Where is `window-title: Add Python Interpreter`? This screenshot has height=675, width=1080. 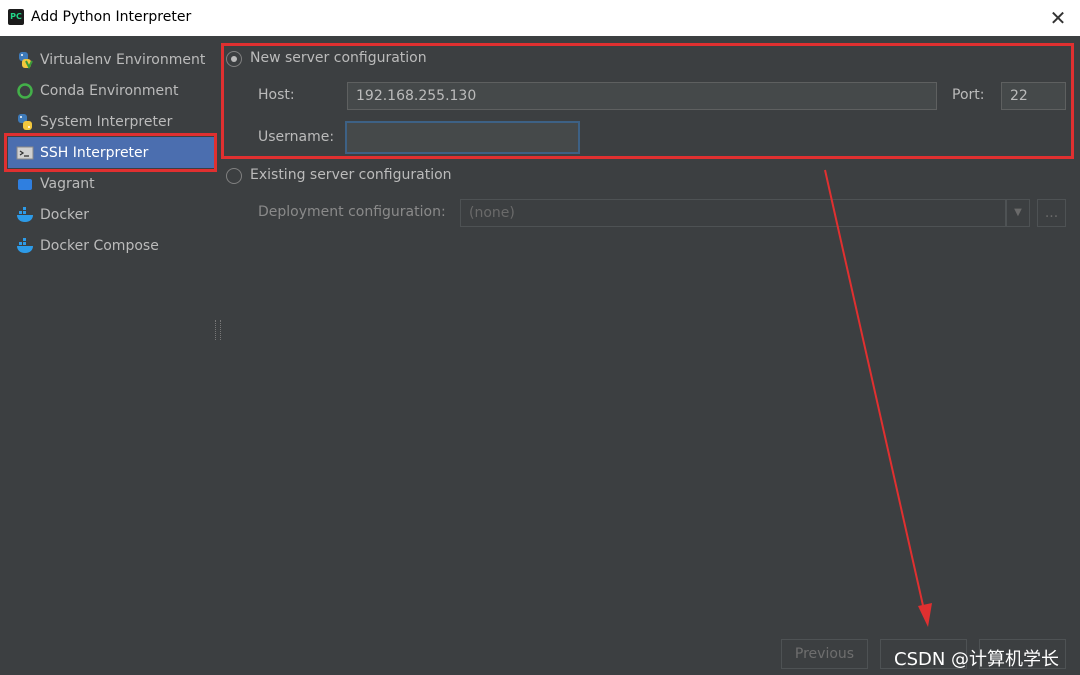 window-title: Add Python Interpreter is located at coordinates (111, 17).